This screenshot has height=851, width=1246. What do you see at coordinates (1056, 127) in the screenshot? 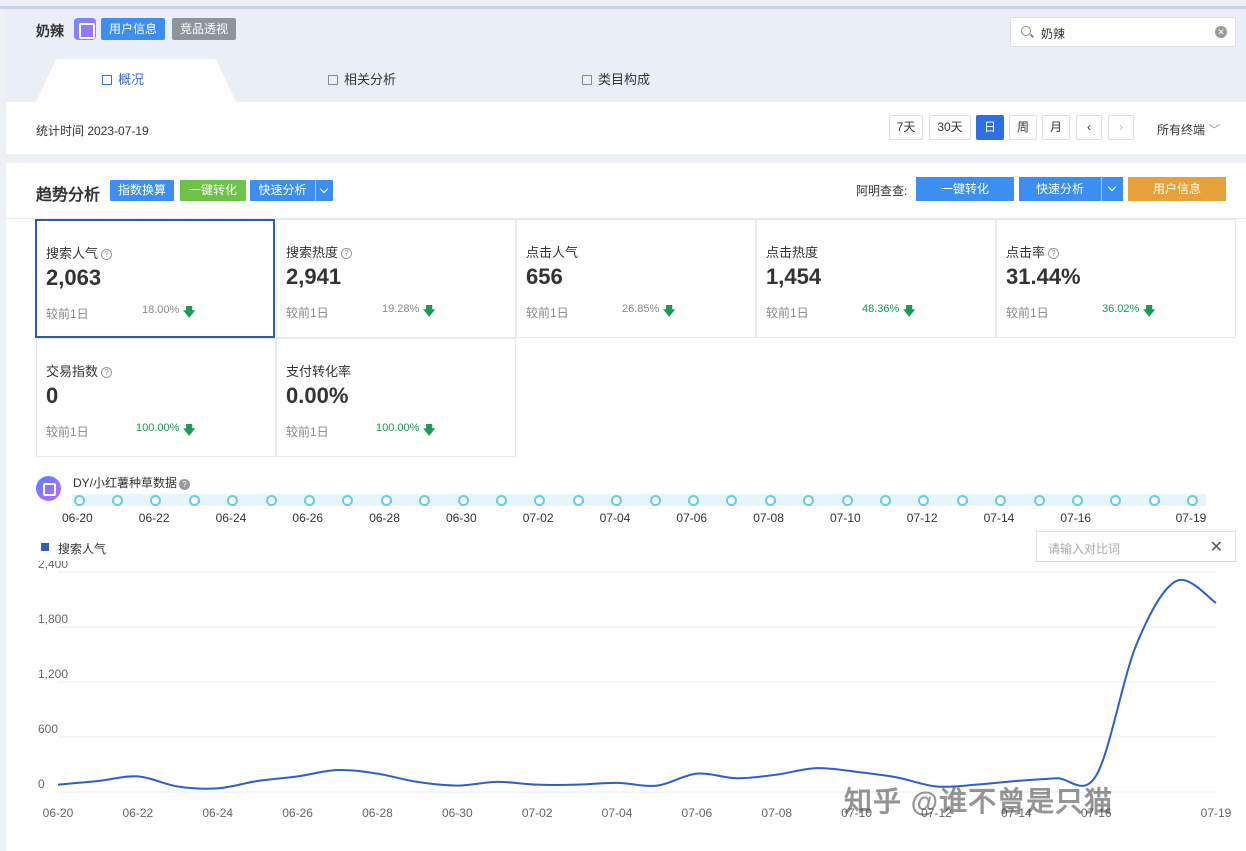
I see `range-month-button: 月` at bounding box center [1056, 127].